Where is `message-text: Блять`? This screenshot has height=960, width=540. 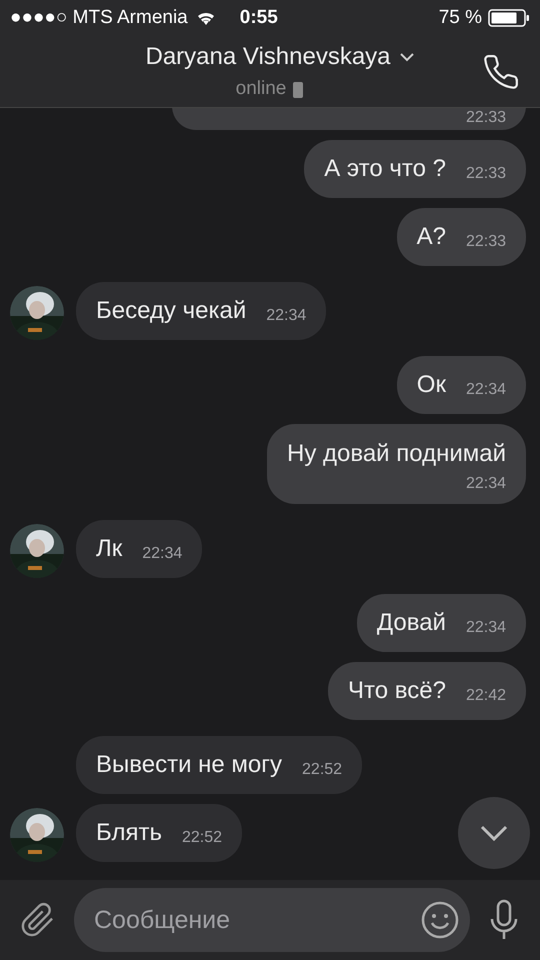 message-text: Блять is located at coordinates (129, 833).